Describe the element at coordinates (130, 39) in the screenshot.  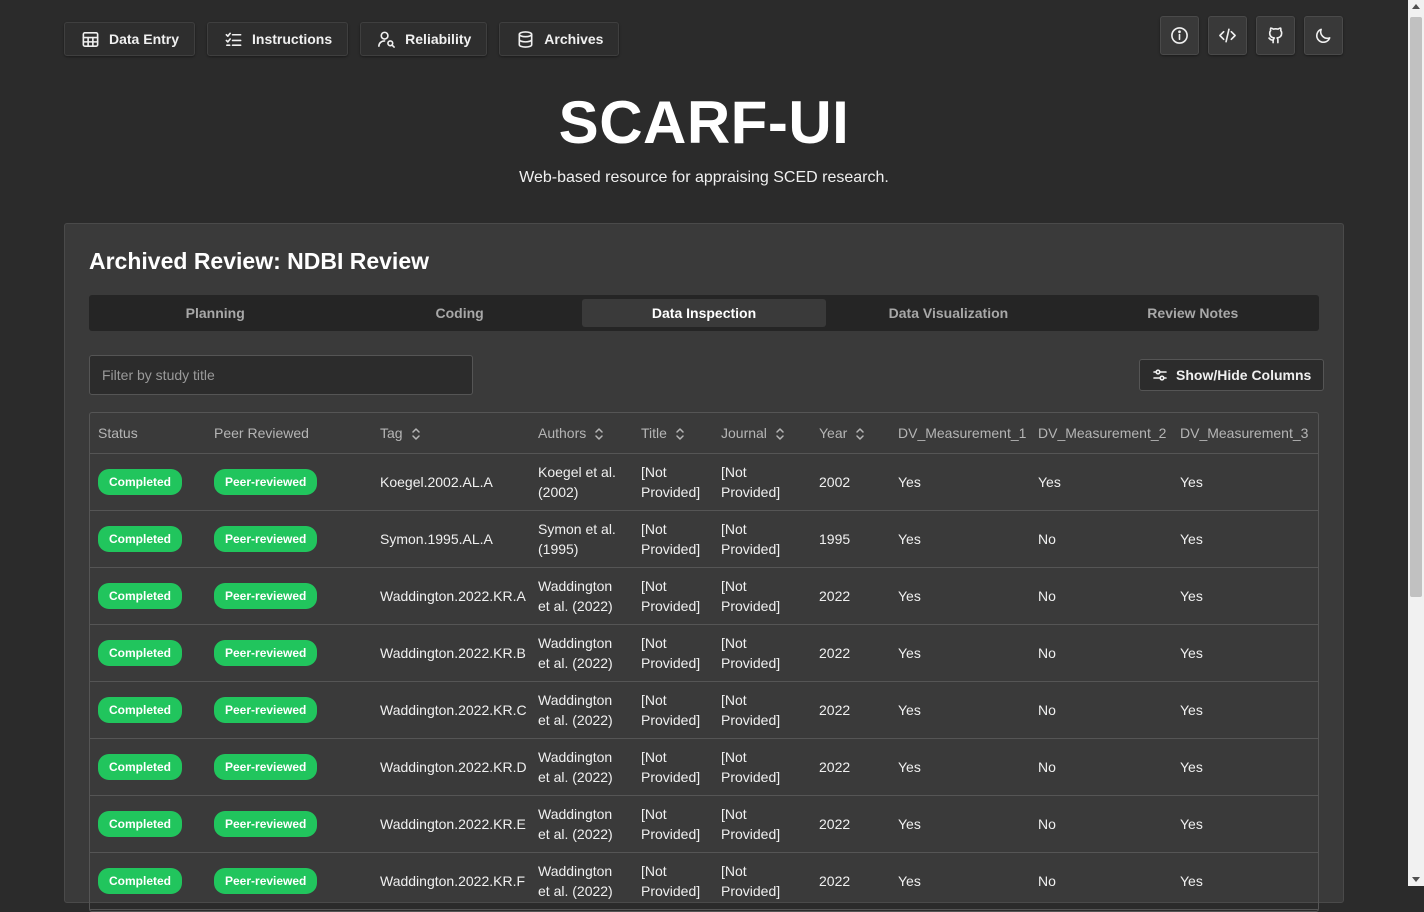
I see `data-entry-button: Data Entry` at that location.